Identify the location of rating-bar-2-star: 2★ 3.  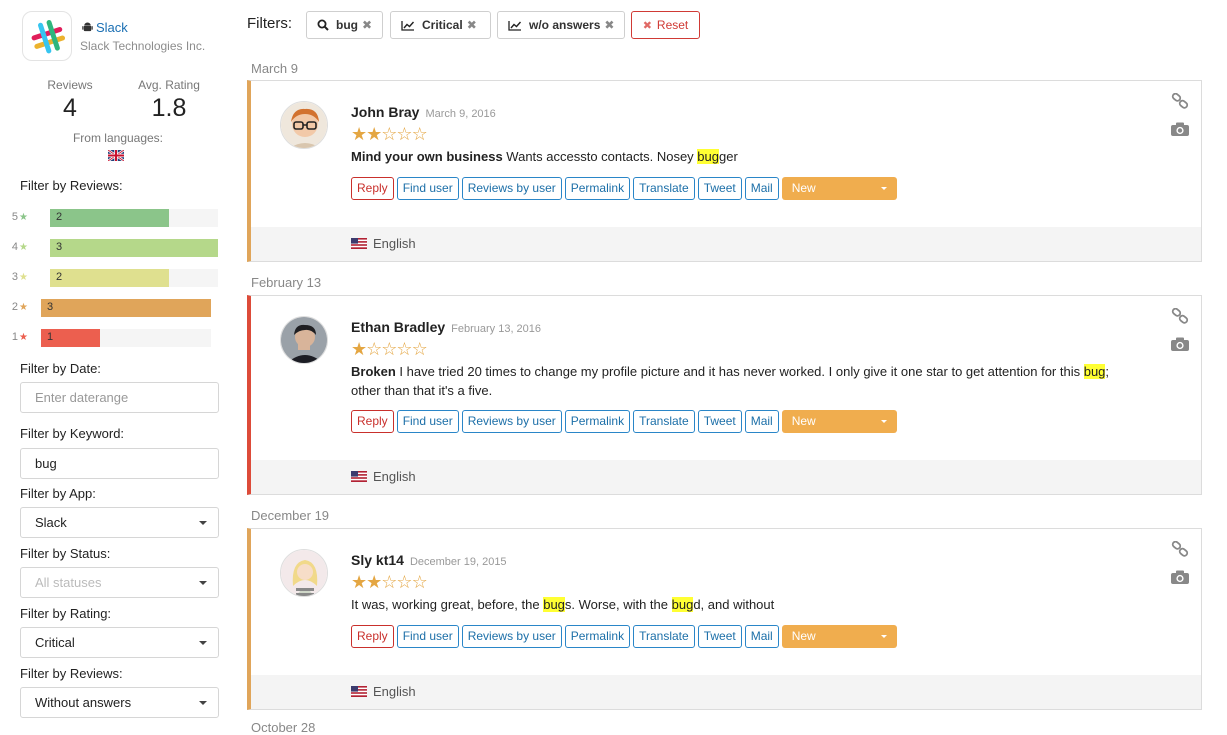
(118, 308).